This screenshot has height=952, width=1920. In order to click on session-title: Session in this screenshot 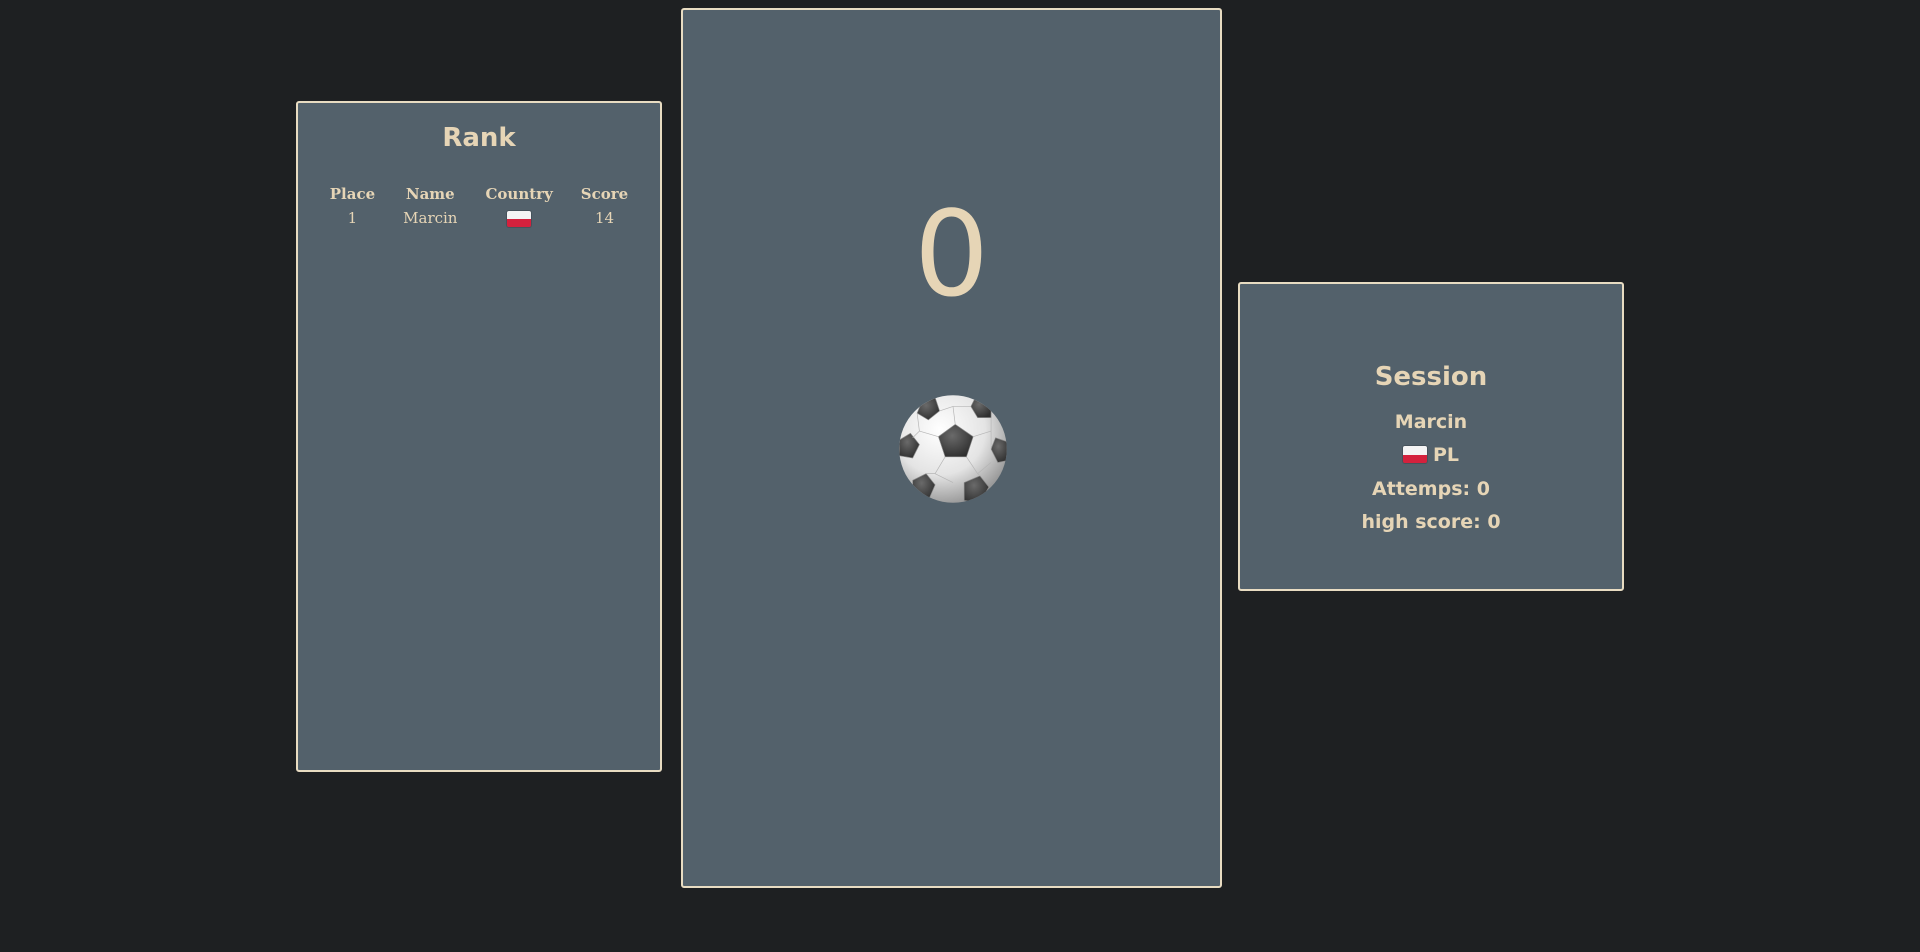, I will do `click(1431, 377)`.